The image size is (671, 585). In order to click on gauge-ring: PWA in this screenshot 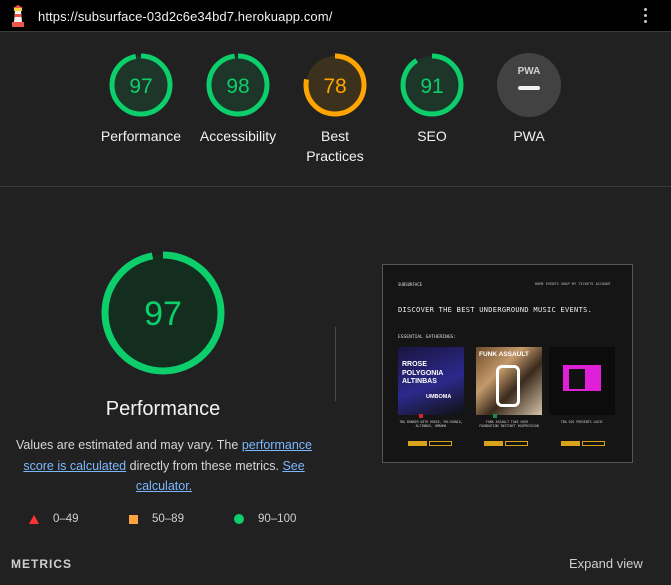, I will do `click(529, 85)`.